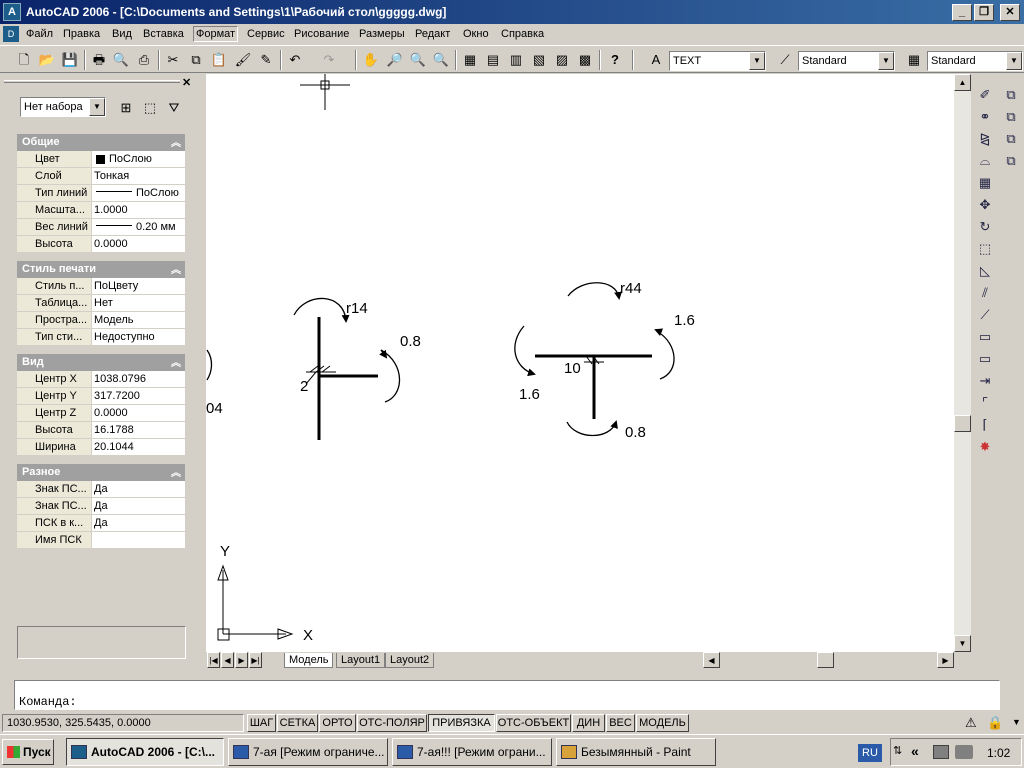 The height and width of the screenshot is (768, 1024). What do you see at coordinates (196, 60) in the screenshot?
I see `copy-icon: ⧉` at bounding box center [196, 60].